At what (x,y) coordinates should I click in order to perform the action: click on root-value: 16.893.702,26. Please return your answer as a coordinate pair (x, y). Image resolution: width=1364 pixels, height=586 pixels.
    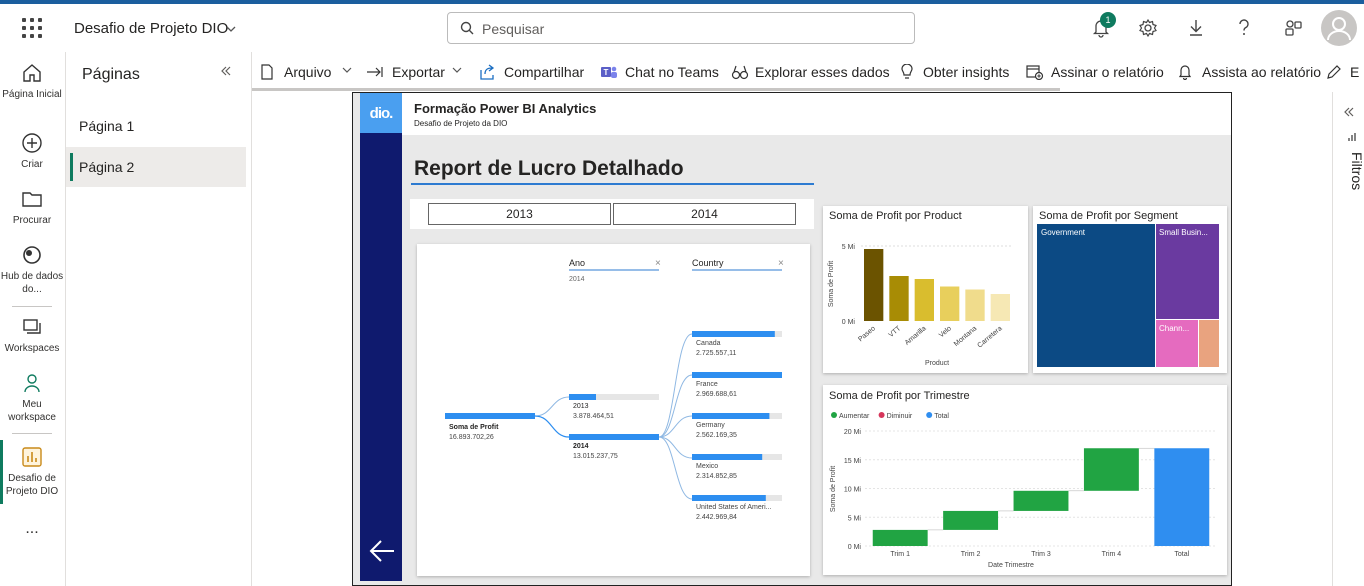
    Looking at the image, I should click on (471, 437).